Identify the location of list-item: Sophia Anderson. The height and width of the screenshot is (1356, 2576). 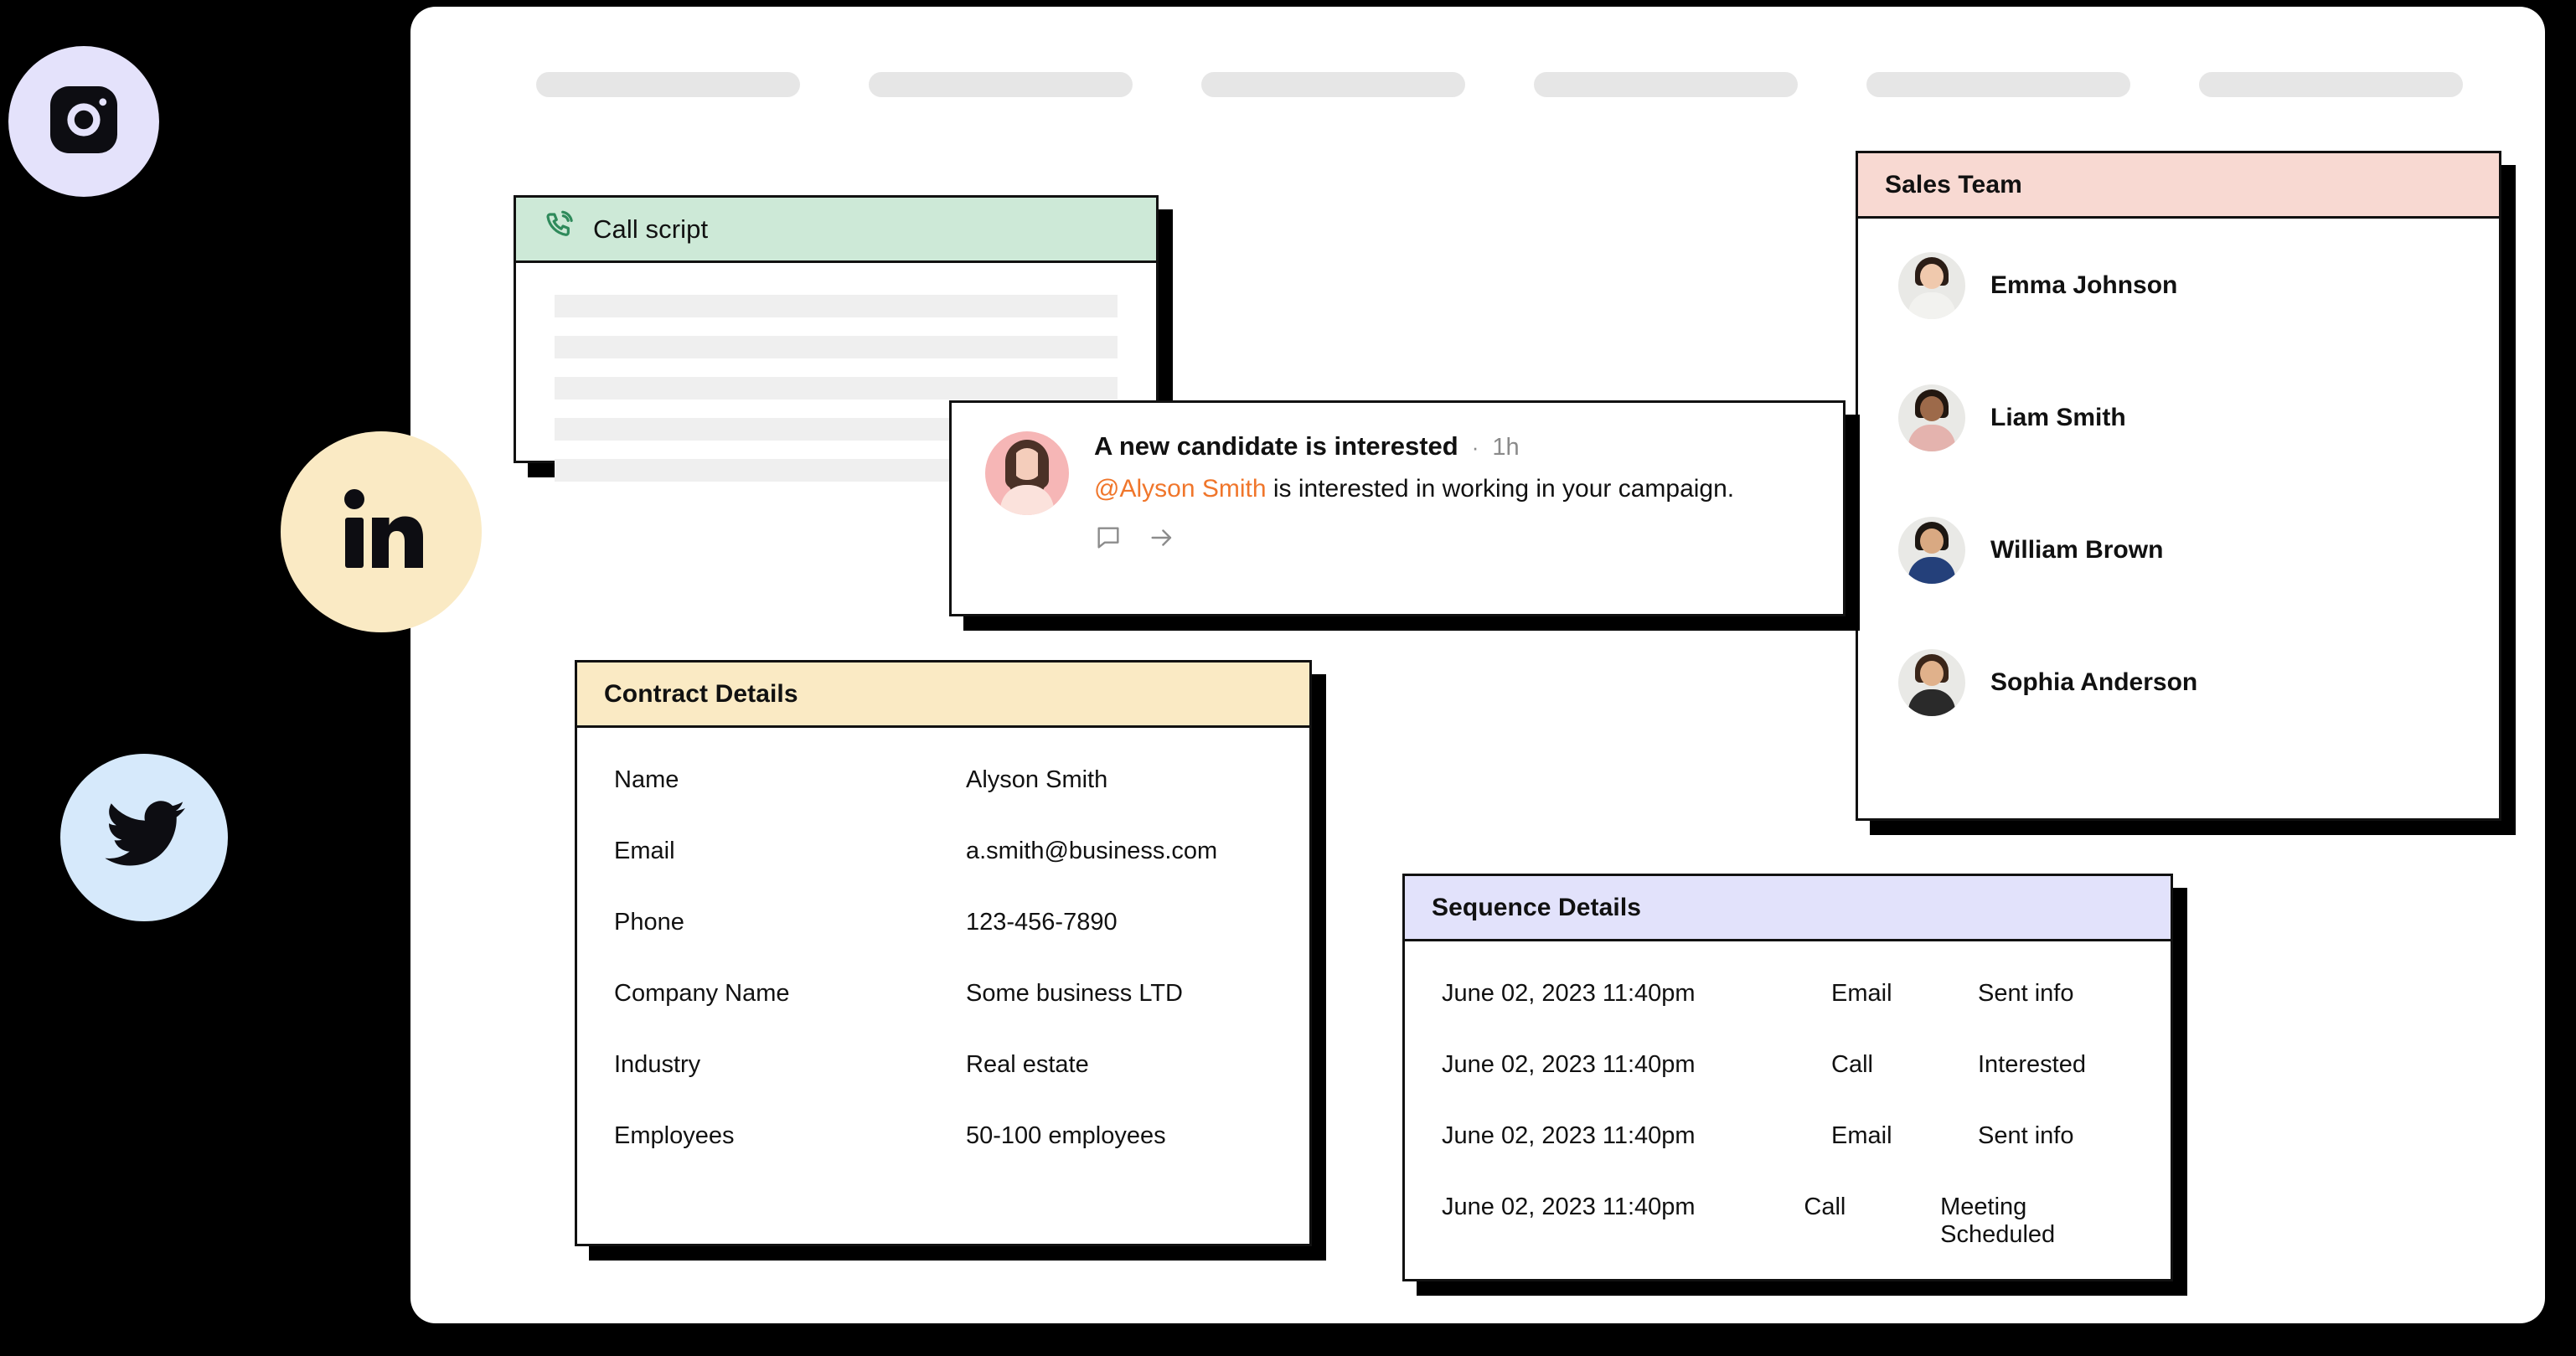
(2198, 682).